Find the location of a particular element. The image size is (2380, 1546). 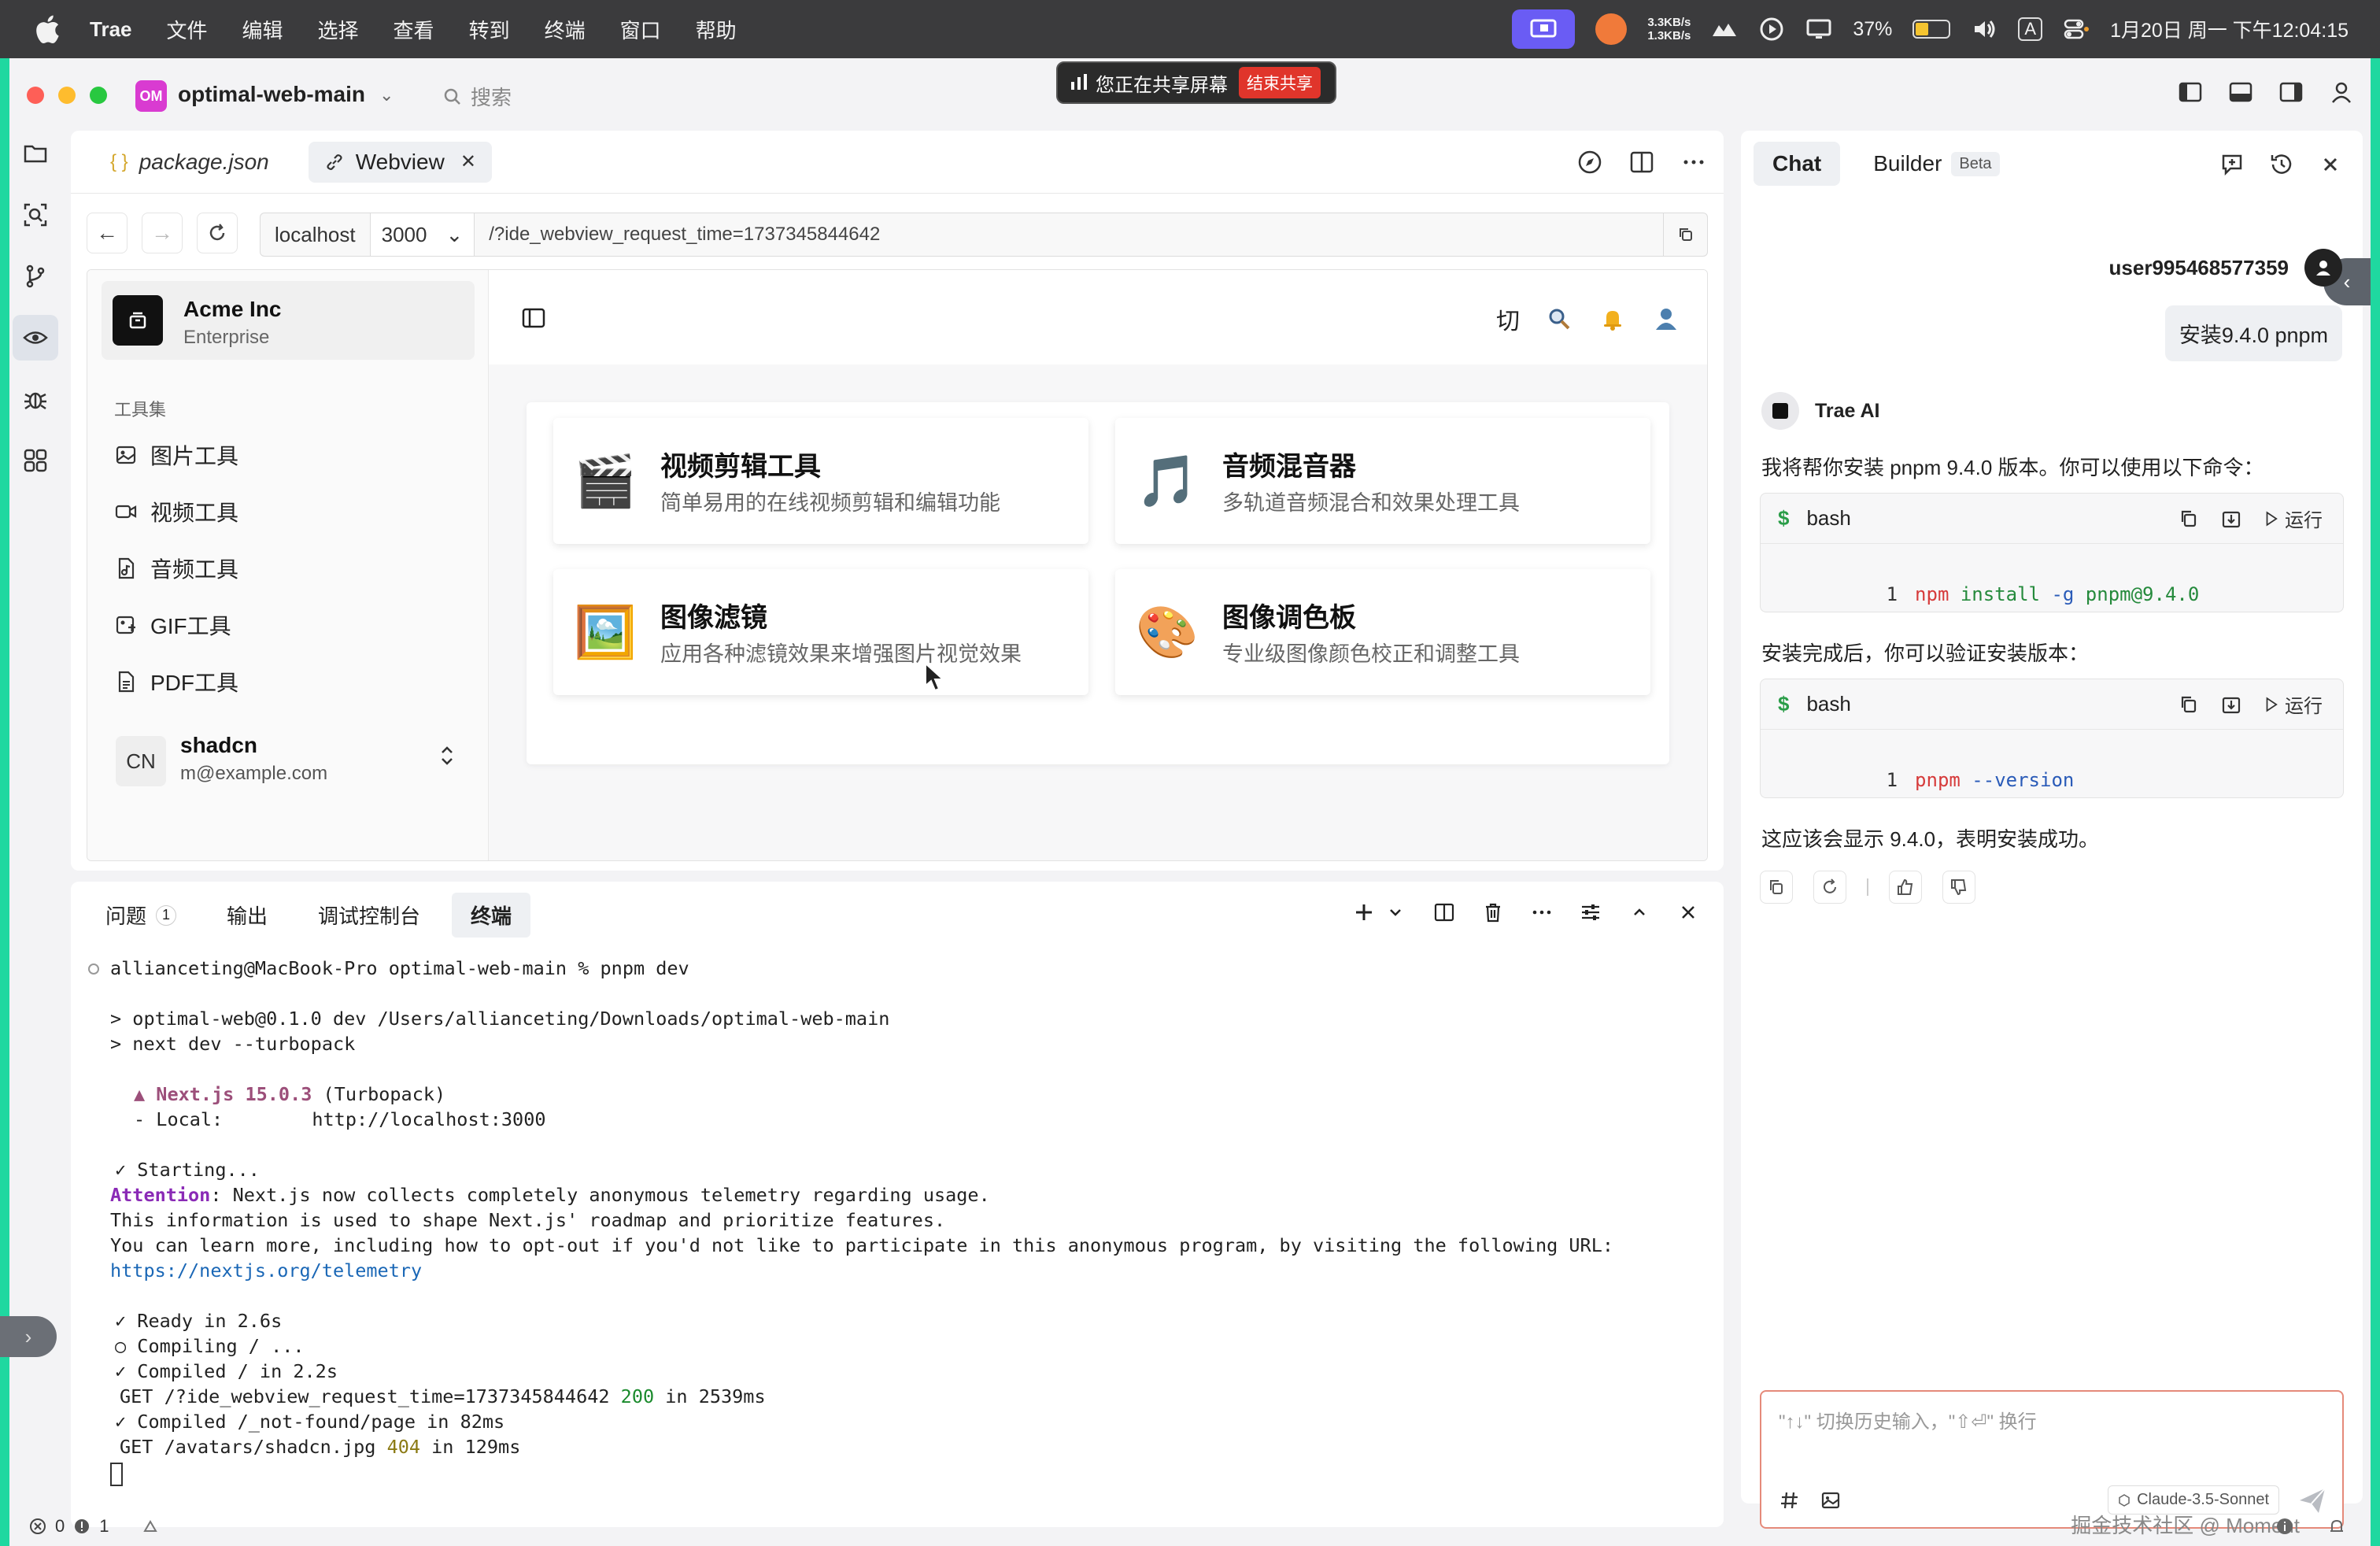

tab-builder: Builder Beta is located at coordinates (1936, 164).